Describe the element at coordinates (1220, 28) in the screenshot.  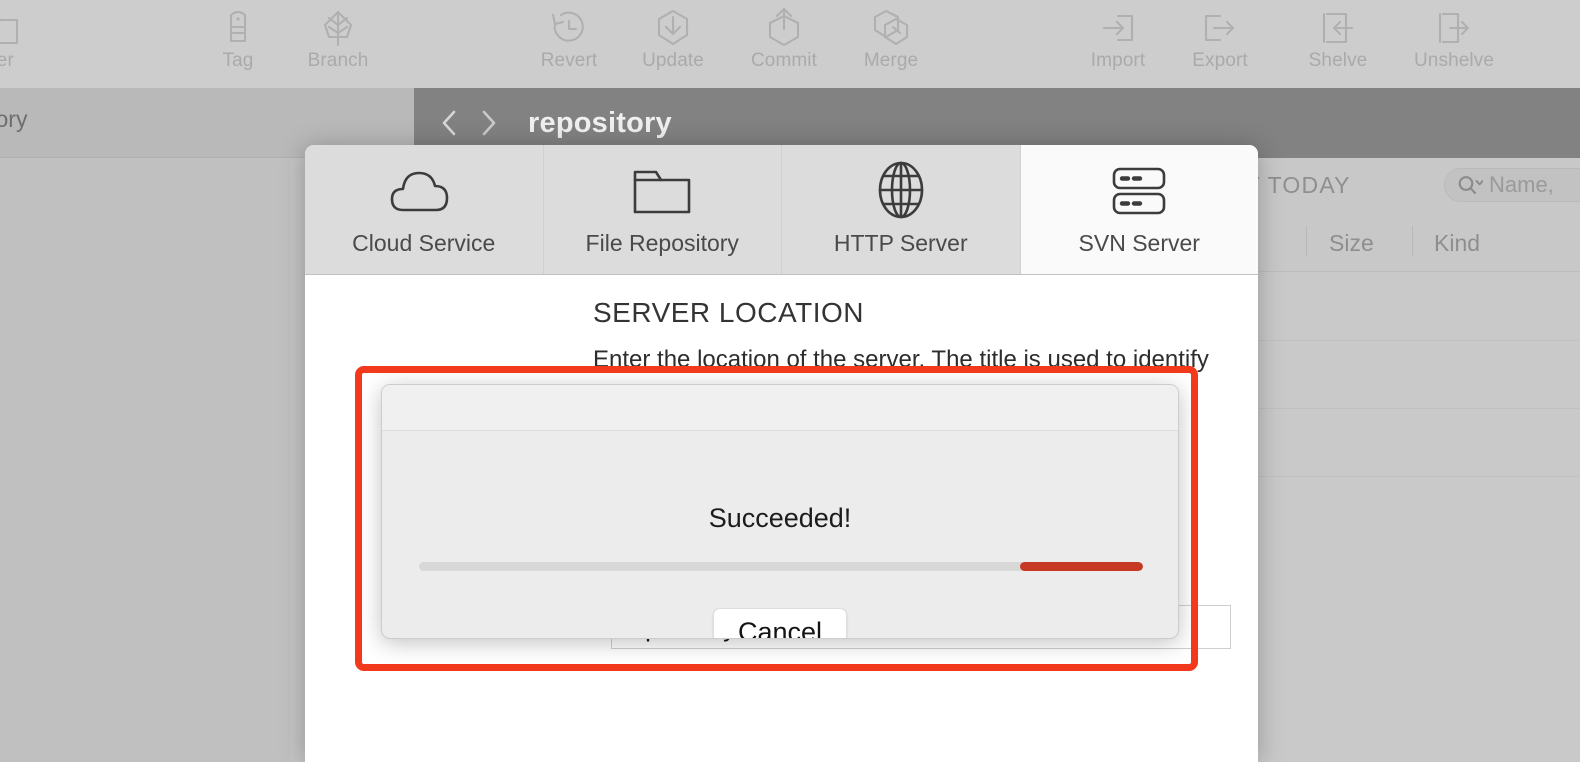
I see `export-icon` at that location.